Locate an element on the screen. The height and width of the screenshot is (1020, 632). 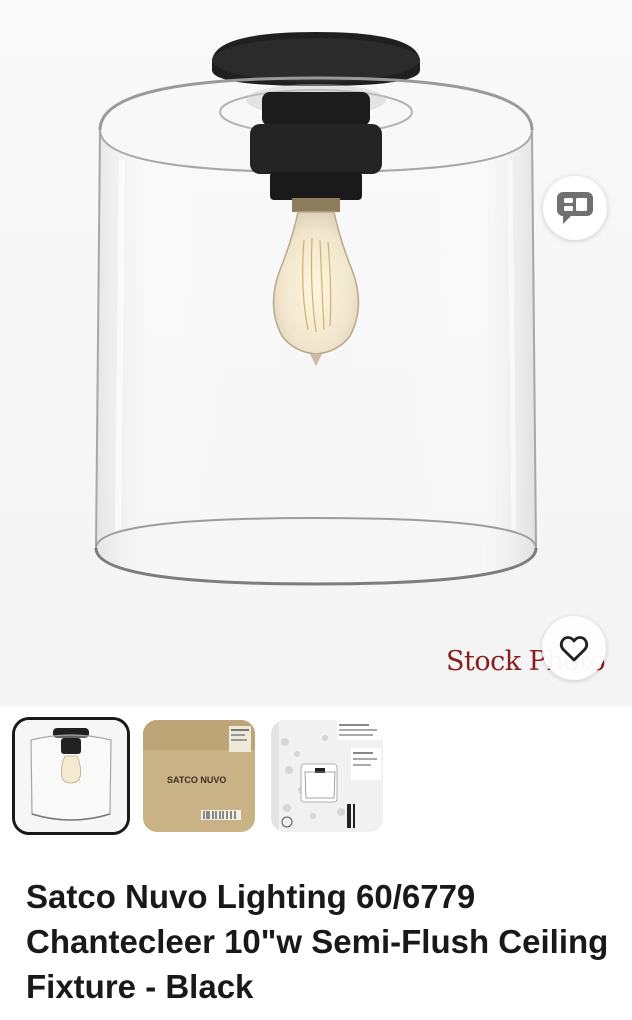
thumbnail-image: SATCO NUVO is located at coordinates (199, 776).